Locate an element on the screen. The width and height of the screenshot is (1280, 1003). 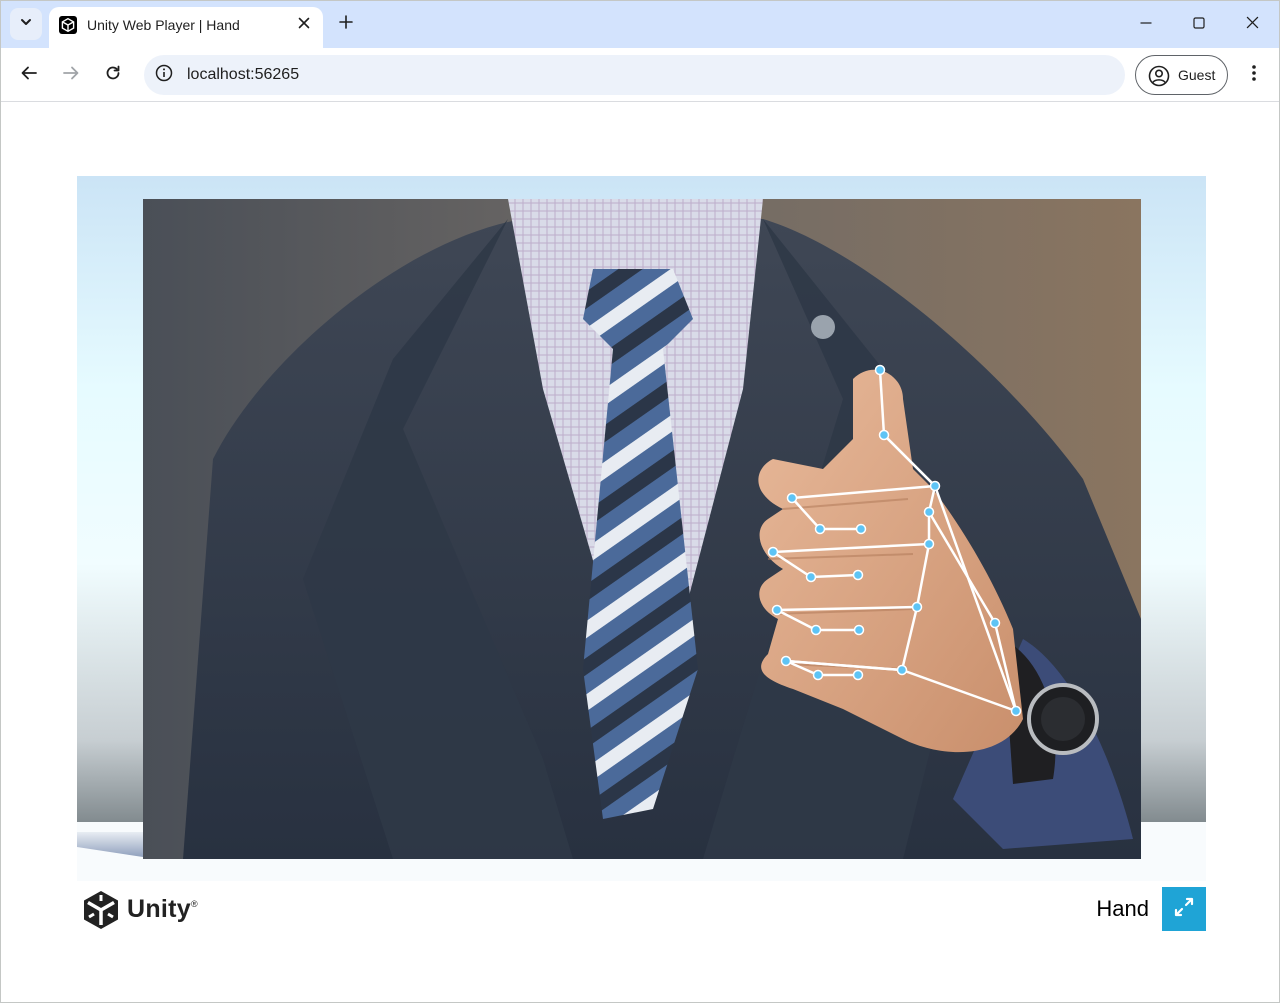
minimize-button is located at coordinates (1146, 25).